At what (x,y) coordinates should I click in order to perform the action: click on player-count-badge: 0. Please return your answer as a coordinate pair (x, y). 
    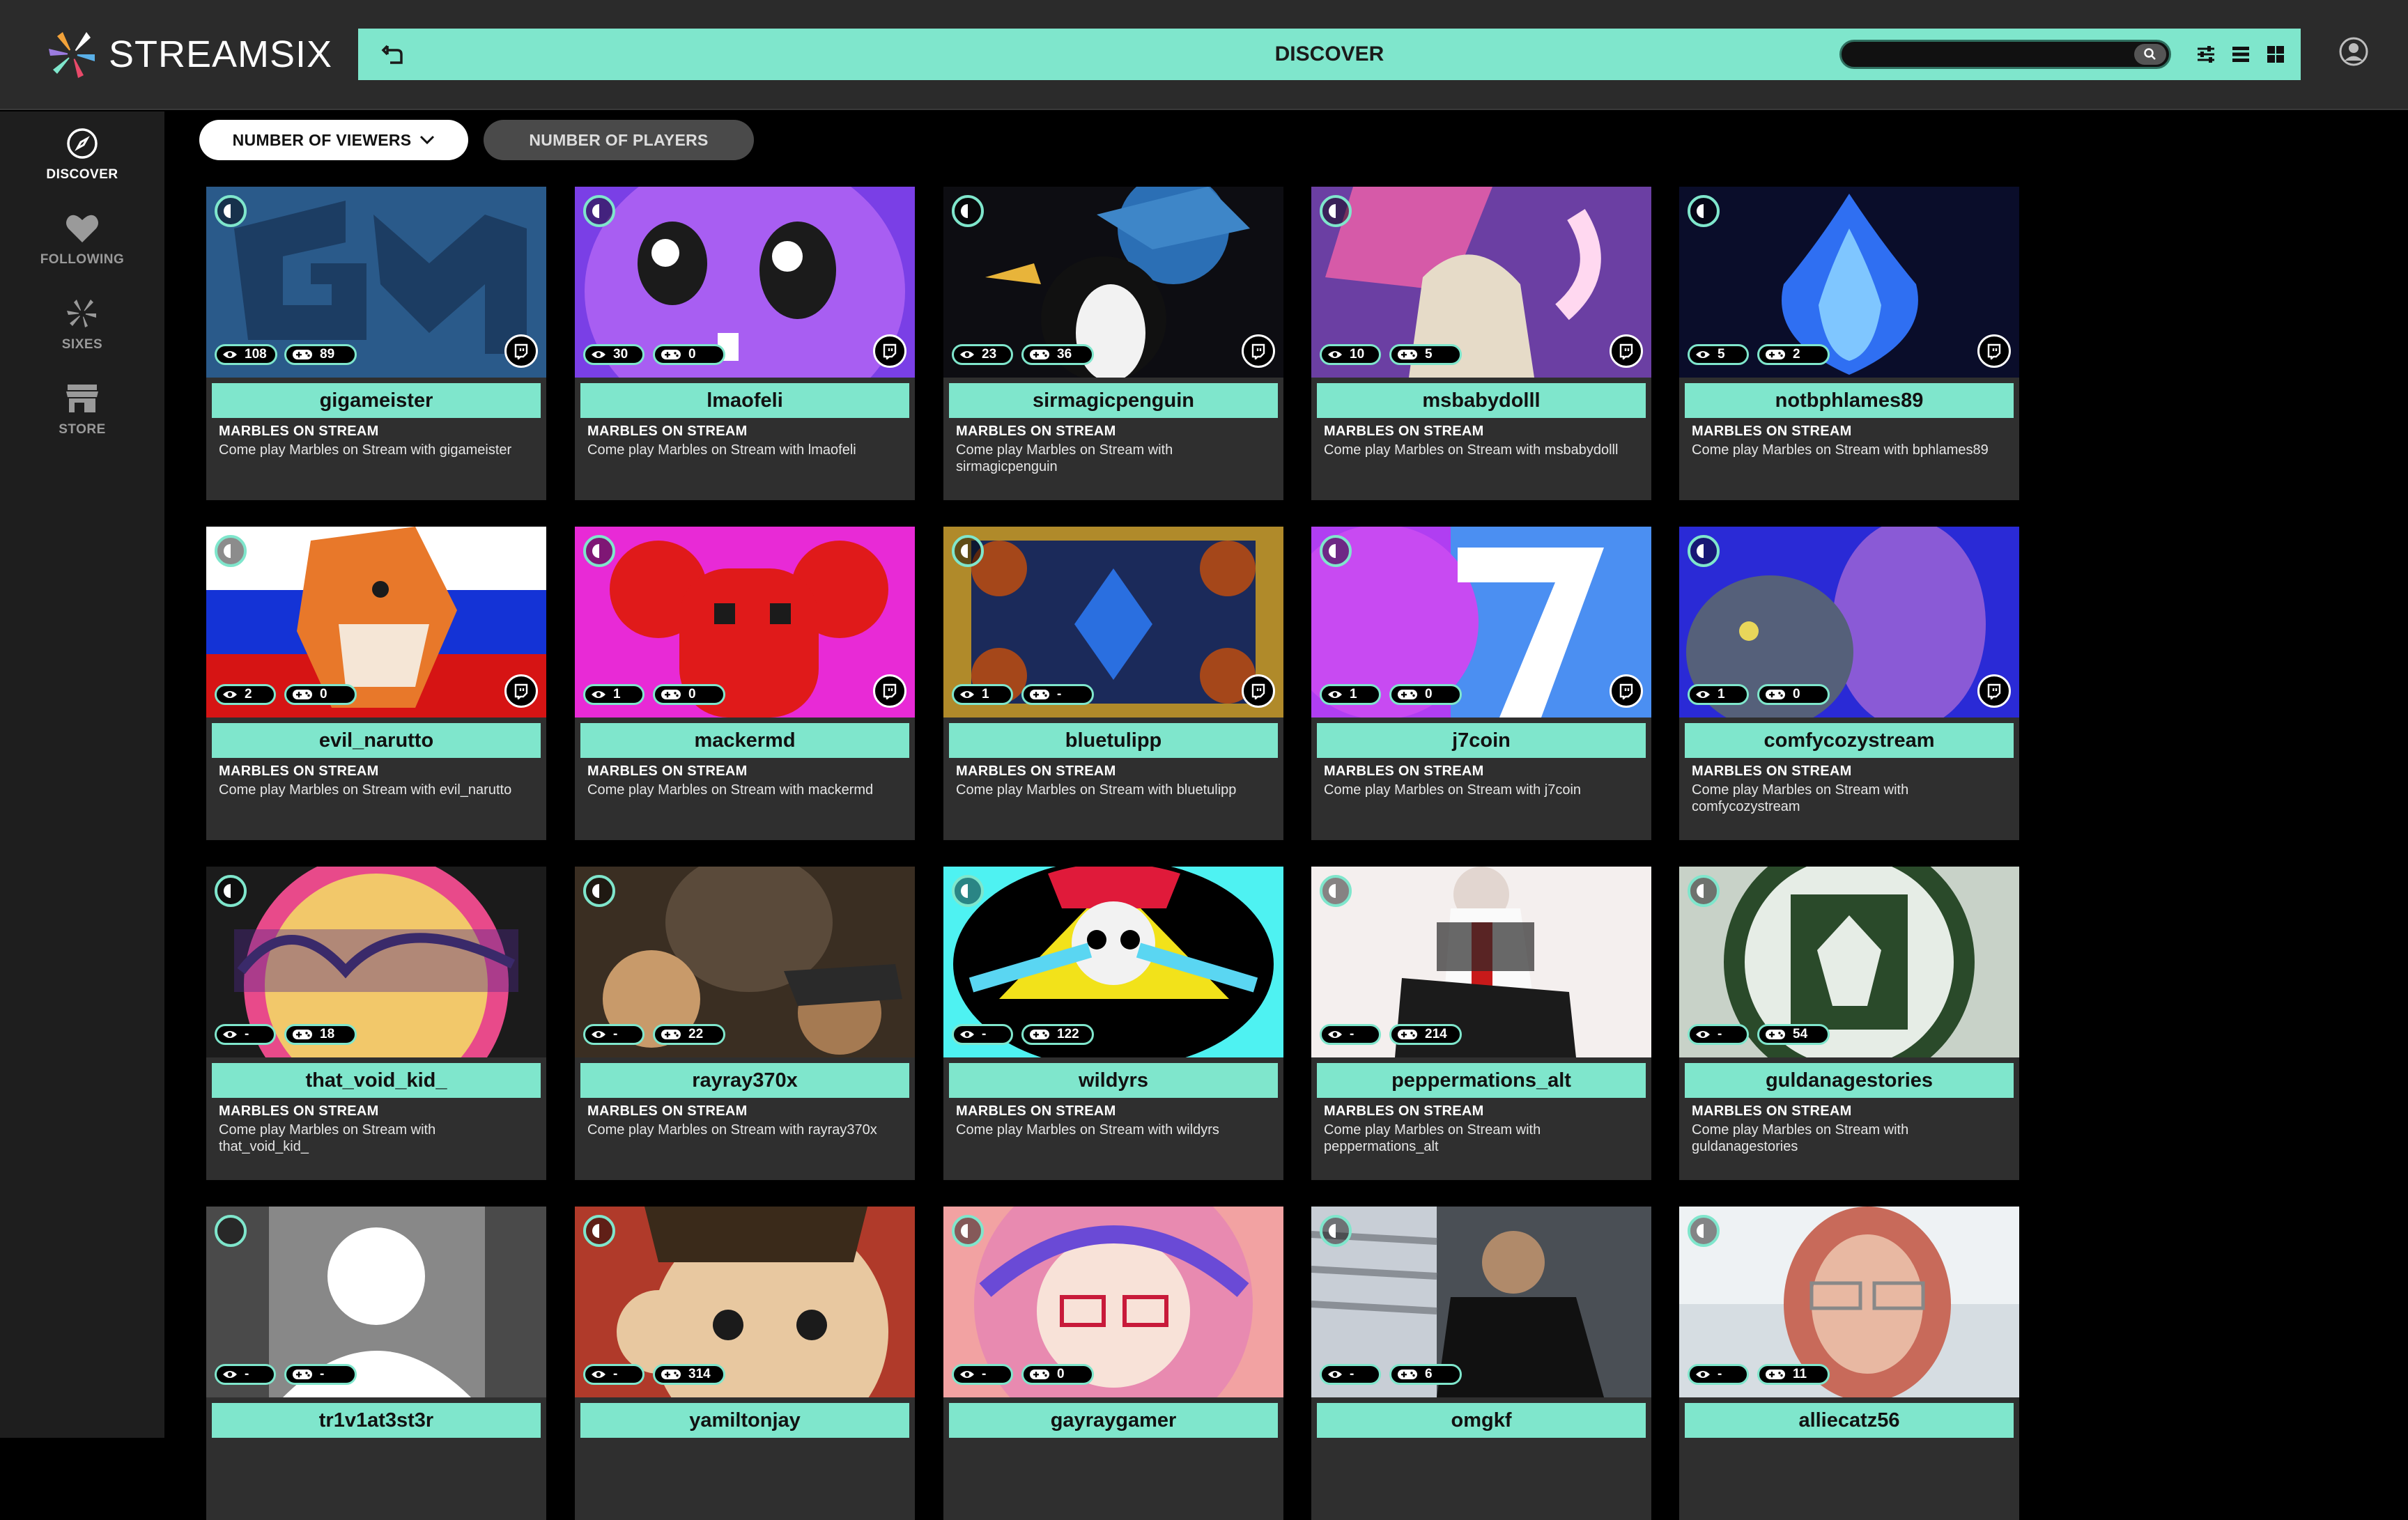
    Looking at the image, I should click on (689, 694).